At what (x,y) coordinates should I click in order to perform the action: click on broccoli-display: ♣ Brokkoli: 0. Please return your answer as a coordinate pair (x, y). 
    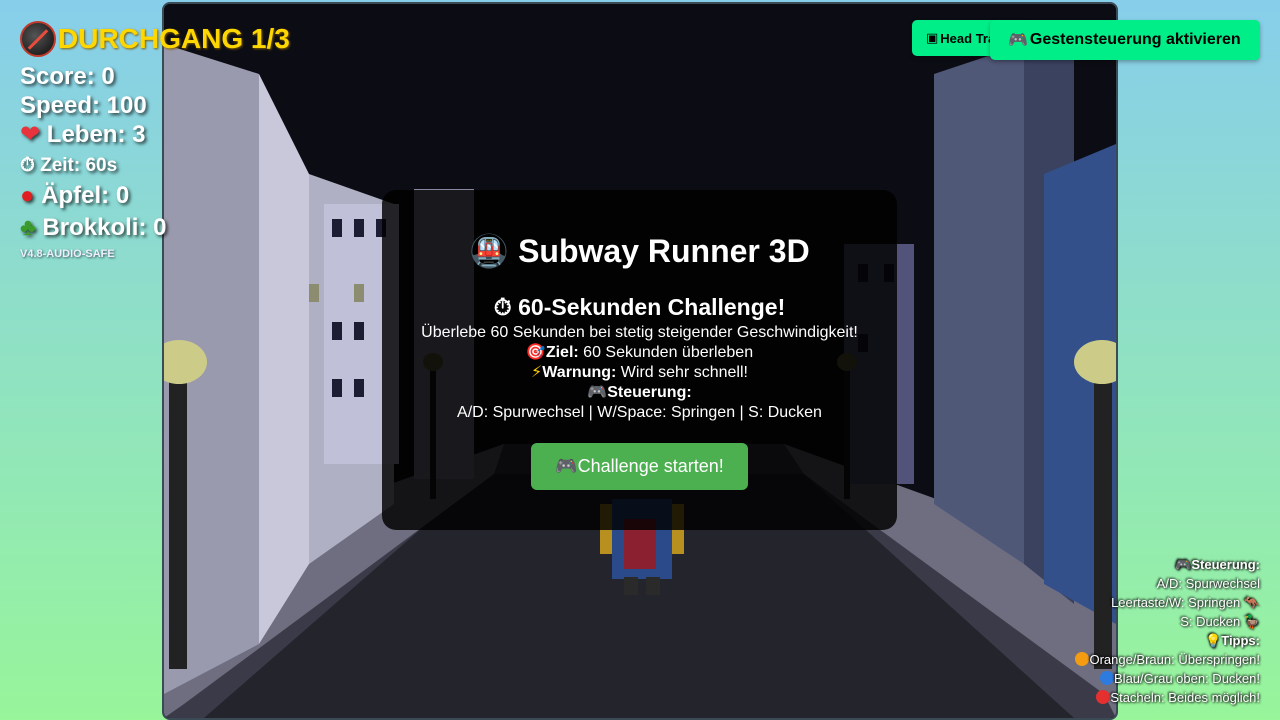
    Looking at the image, I should click on (155, 227).